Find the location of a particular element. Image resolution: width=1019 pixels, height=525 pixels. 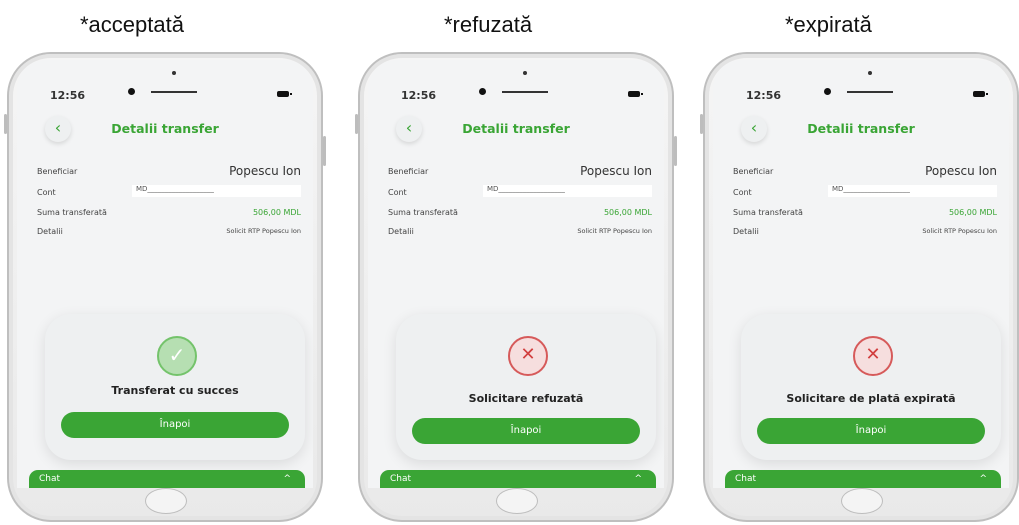

status-card: Transferat cu succes Înapoi is located at coordinates (175, 387).